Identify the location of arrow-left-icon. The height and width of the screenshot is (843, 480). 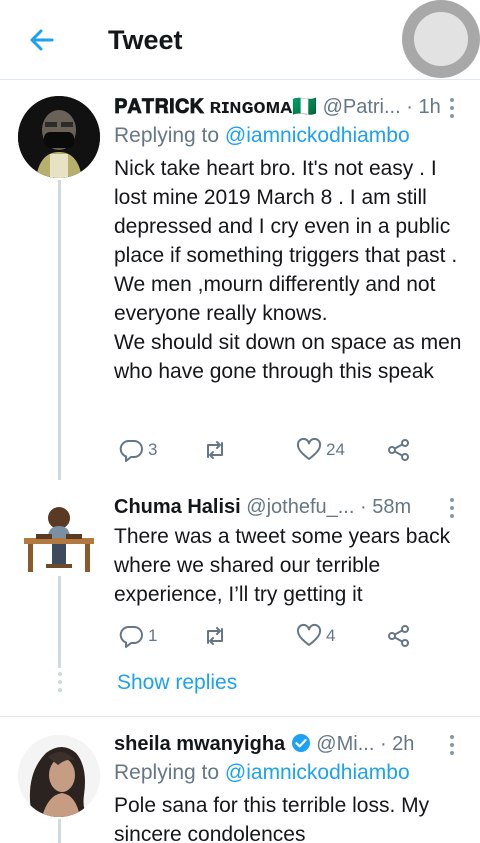
(42, 40).